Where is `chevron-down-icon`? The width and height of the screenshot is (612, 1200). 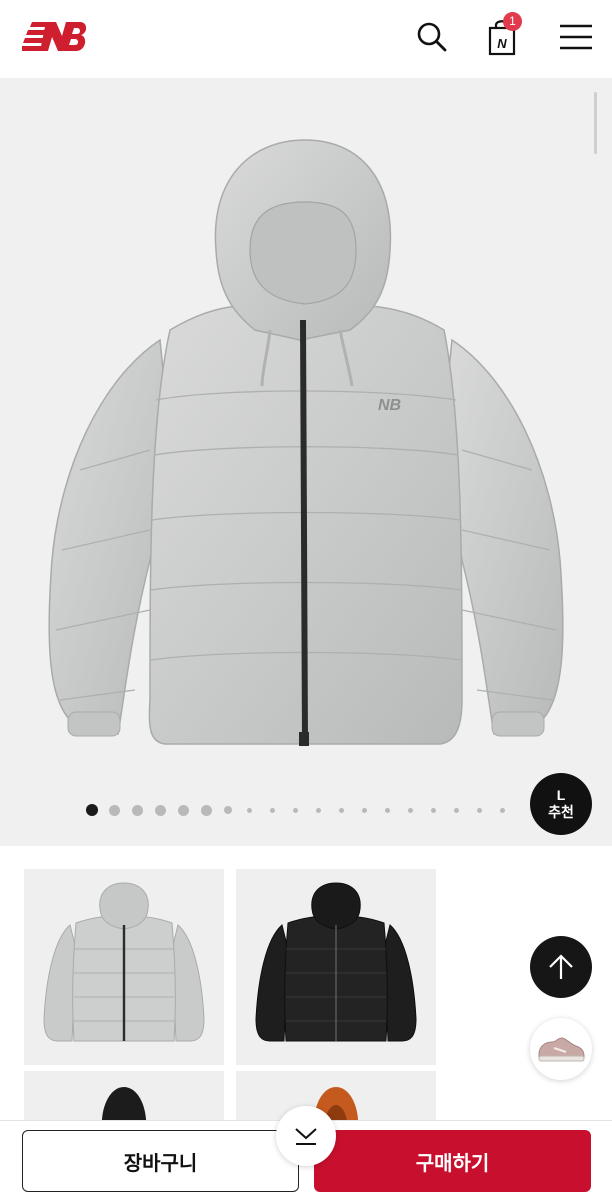
chevron-down-icon is located at coordinates (306, 1136).